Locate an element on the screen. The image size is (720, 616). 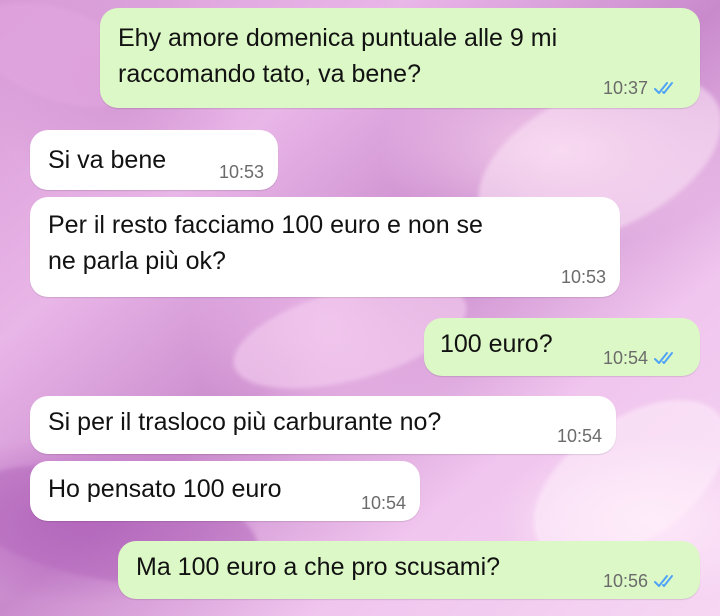
message-meta: 10:56 is located at coordinates (641, 581).